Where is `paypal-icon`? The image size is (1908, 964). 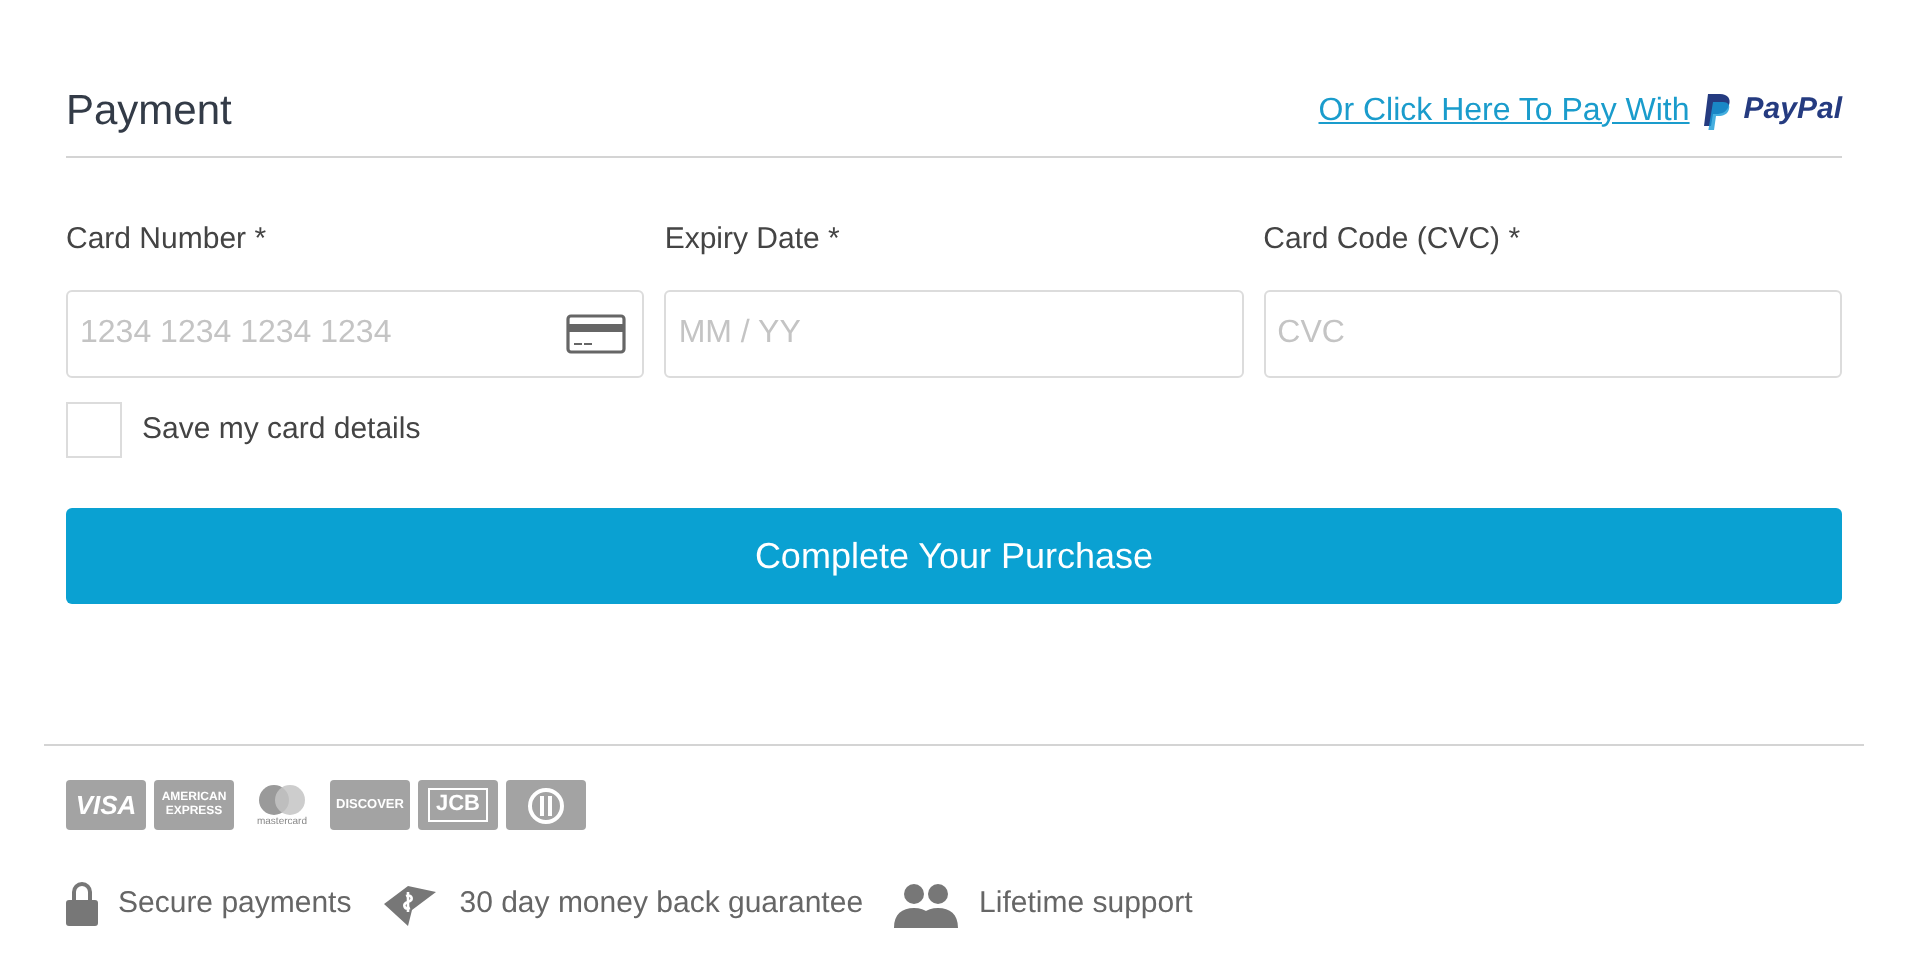 paypal-icon is located at coordinates (1716, 111).